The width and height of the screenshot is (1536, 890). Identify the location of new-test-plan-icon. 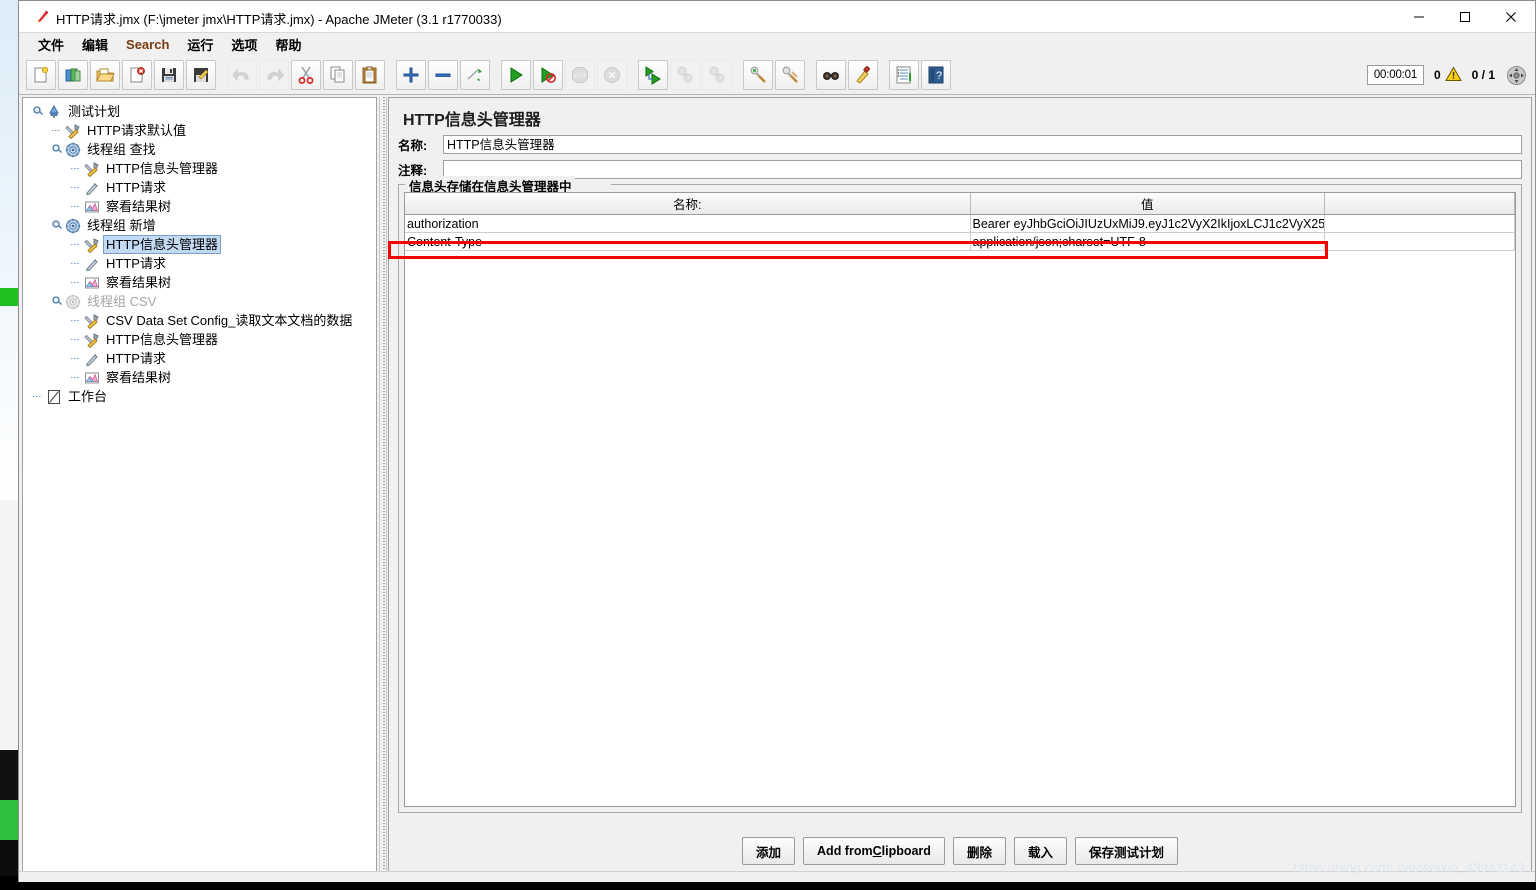
(41, 75).